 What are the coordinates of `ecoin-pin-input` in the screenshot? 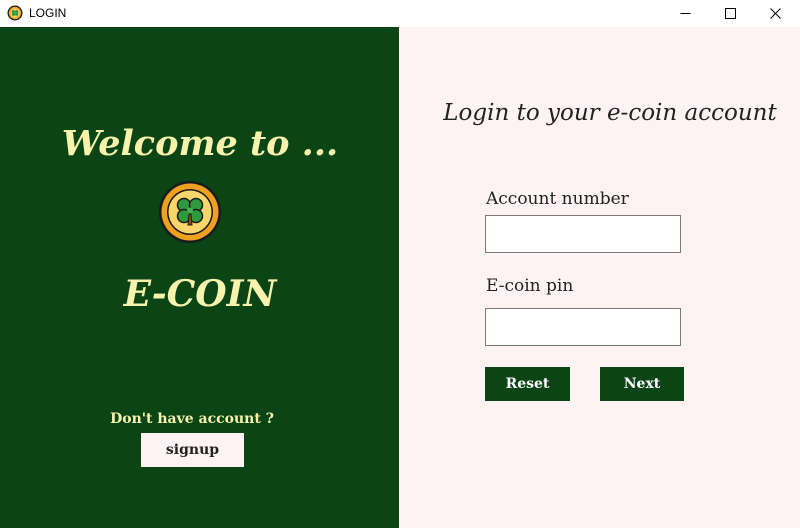 It's located at (583, 327).